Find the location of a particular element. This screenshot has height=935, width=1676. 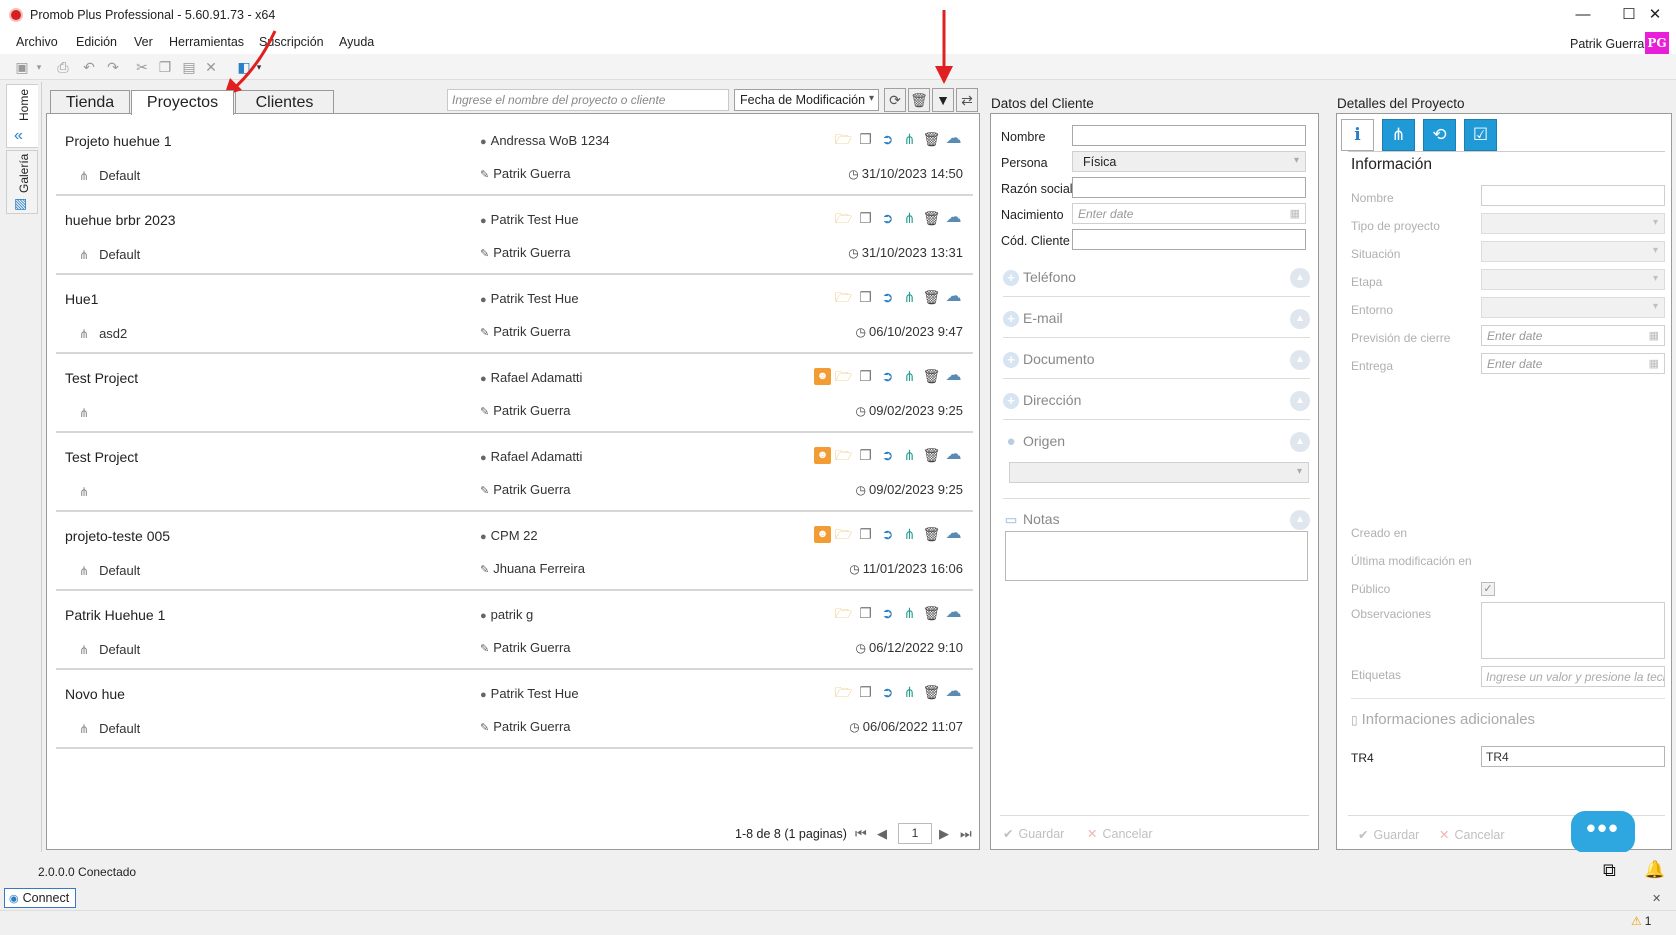

tab-tienda: Tienda is located at coordinates (90, 102).